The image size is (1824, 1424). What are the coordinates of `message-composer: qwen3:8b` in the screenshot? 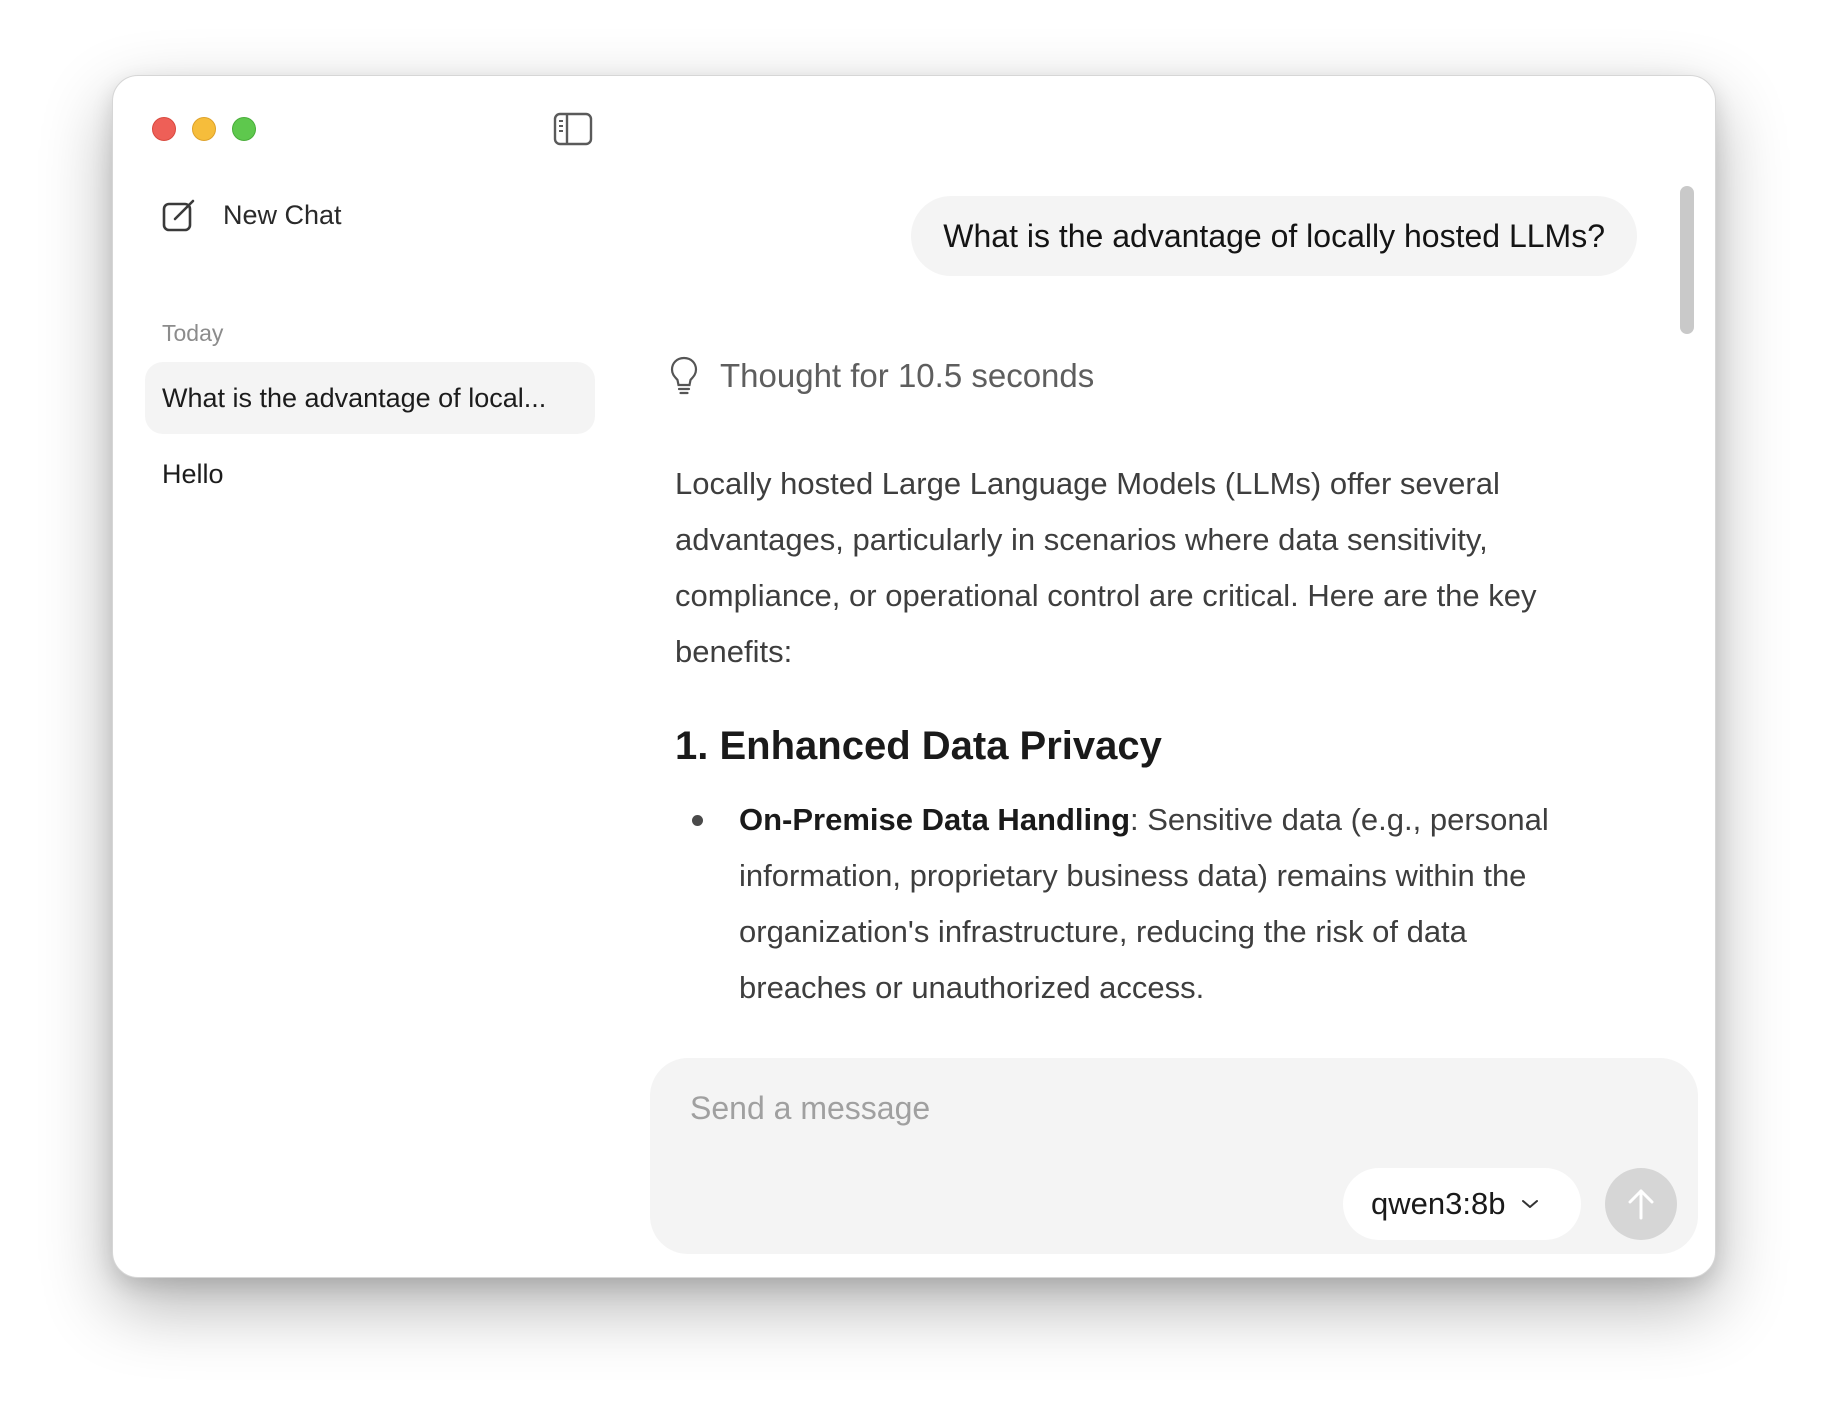 It's located at (1174, 1156).